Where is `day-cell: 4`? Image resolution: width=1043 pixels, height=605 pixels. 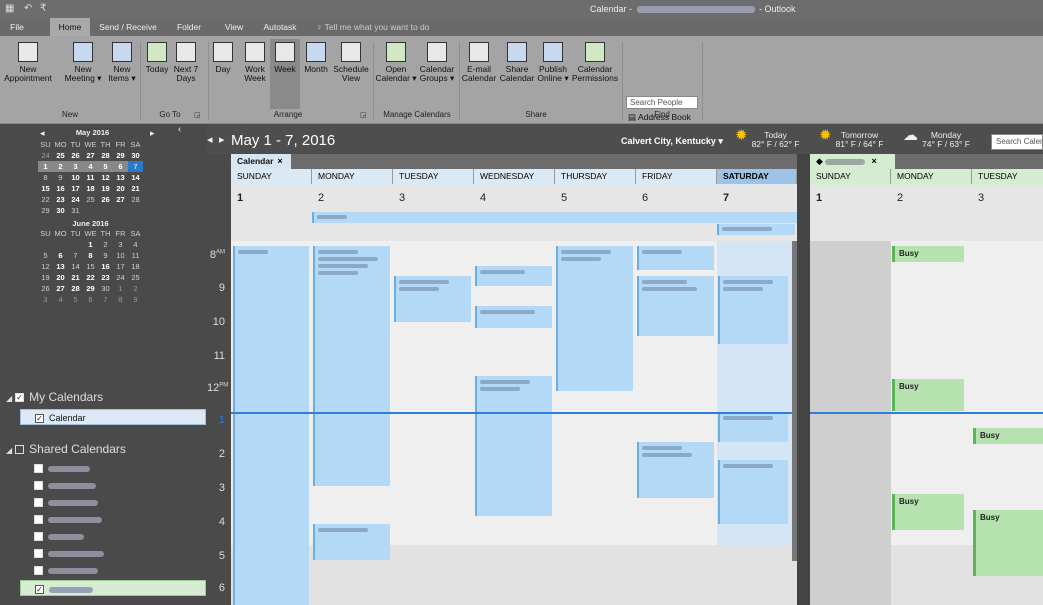 day-cell: 4 is located at coordinates (135, 244).